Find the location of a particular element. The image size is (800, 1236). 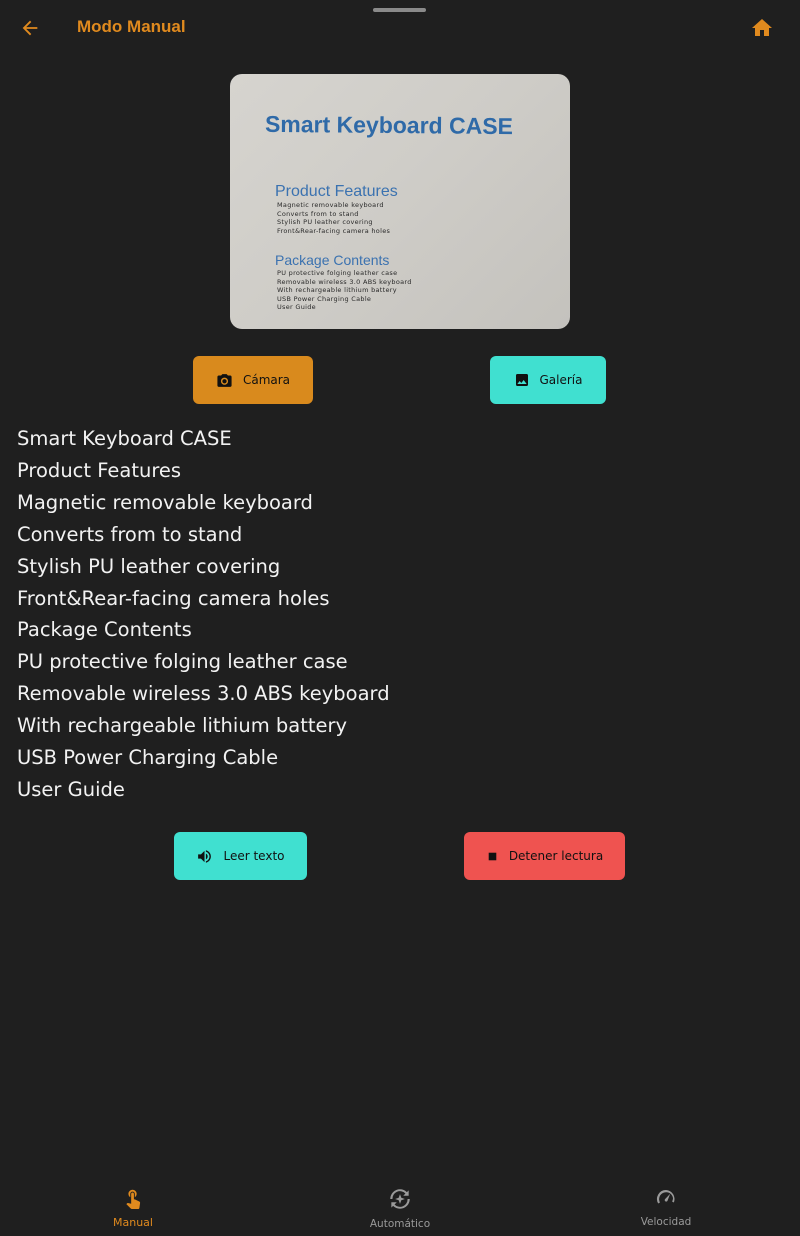

camera-button: Cámara is located at coordinates (253, 380).